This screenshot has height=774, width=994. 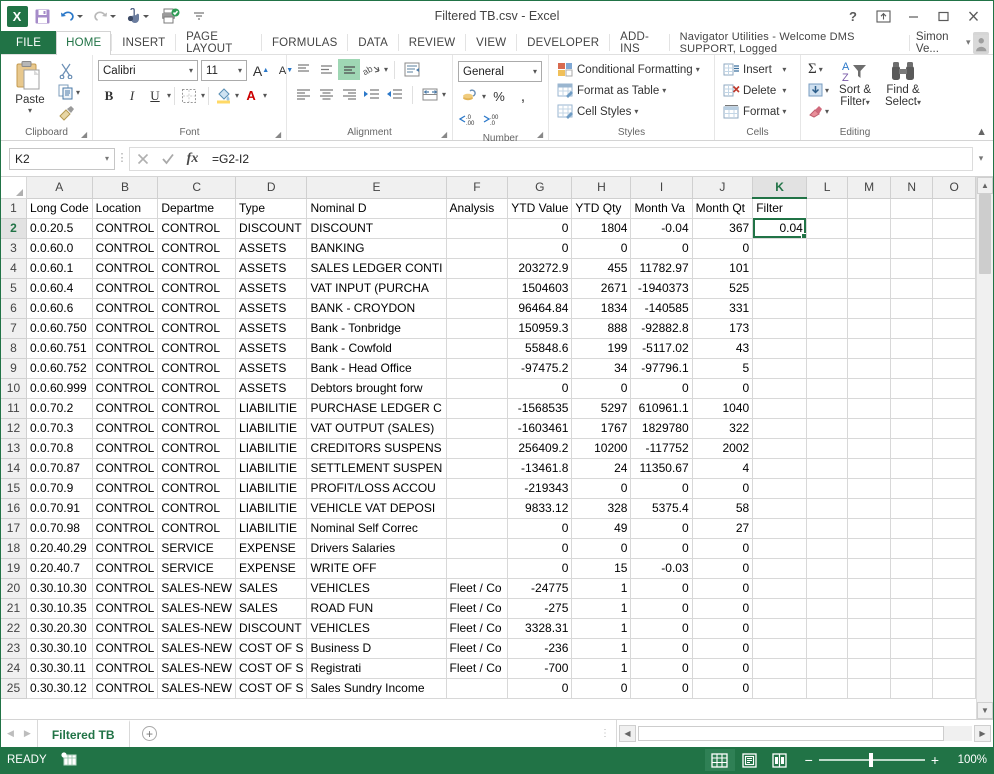 What do you see at coordinates (14, 668) in the screenshot?
I see `row-header-24: 24` at bounding box center [14, 668].